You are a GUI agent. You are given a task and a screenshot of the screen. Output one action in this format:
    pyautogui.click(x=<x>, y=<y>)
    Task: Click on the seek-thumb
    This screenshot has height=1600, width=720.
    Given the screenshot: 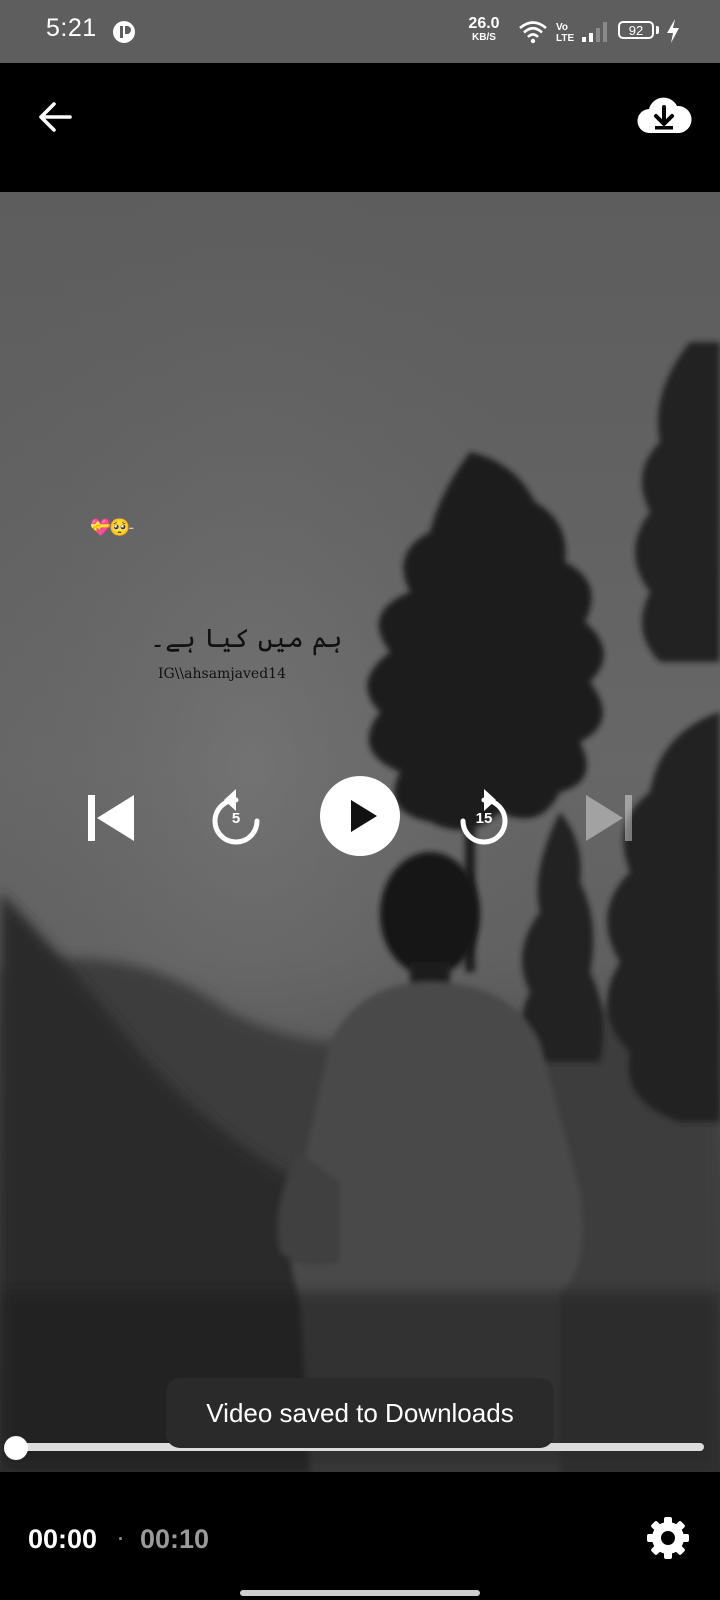 What is the action you would take?
    pyautogui.click(x=16, y=1448)
    